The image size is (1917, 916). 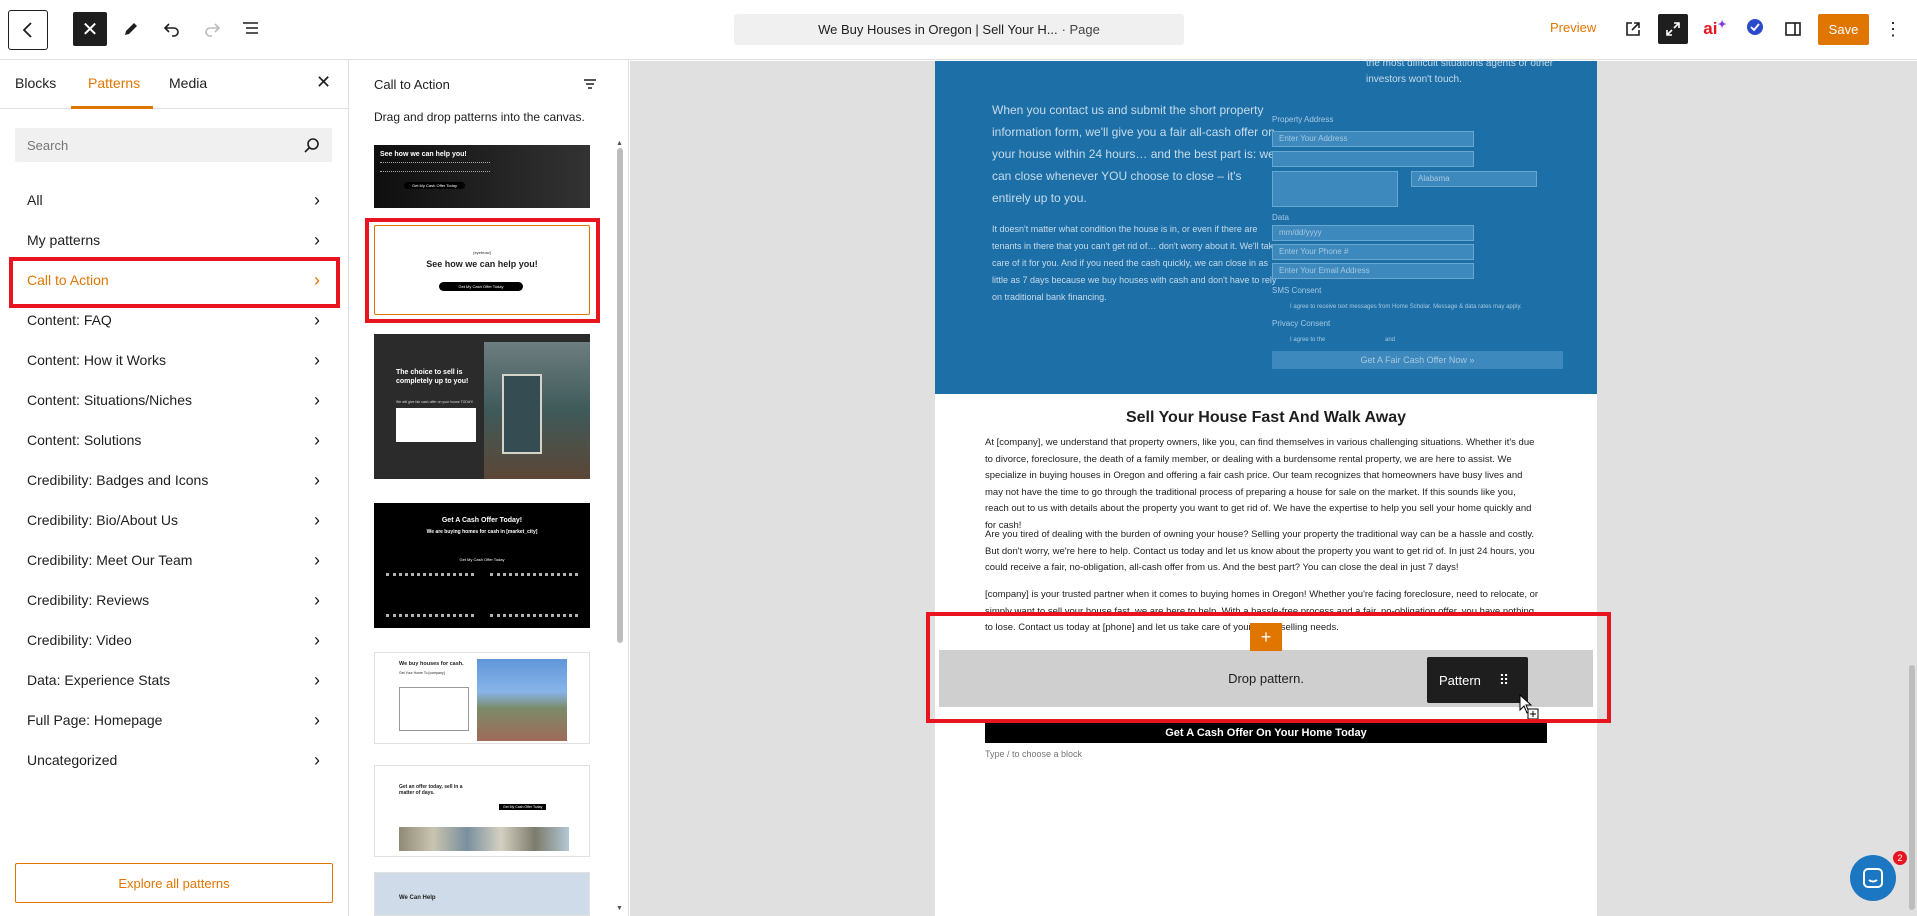 What do you see at coordinates (69, 320) in the screenshot?
I see `category-label: Content: FAQ` at bounding box center [69, 320].